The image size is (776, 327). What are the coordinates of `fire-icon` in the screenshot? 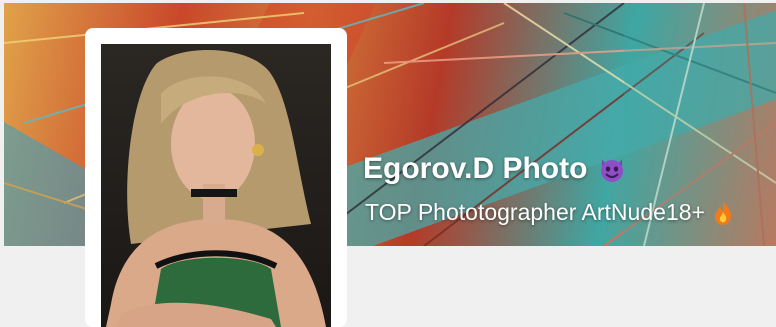 It's located at (723, 213).